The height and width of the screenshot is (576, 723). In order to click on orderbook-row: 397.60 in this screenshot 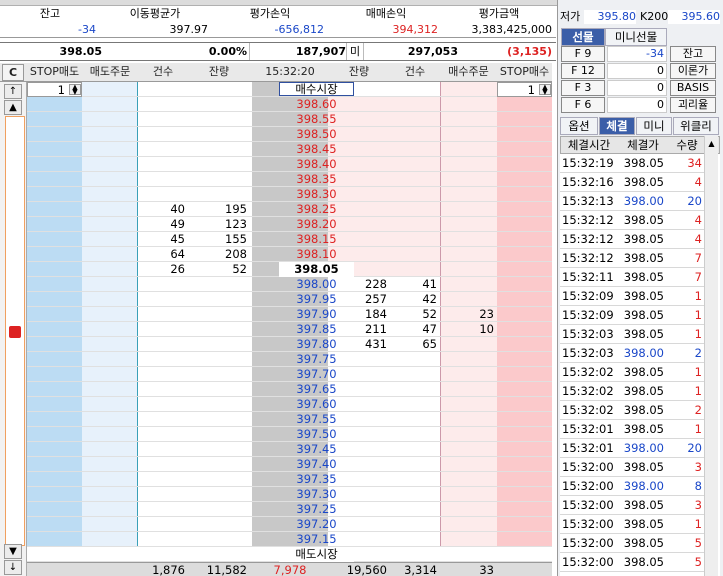, I will do `click(289, 404)`.